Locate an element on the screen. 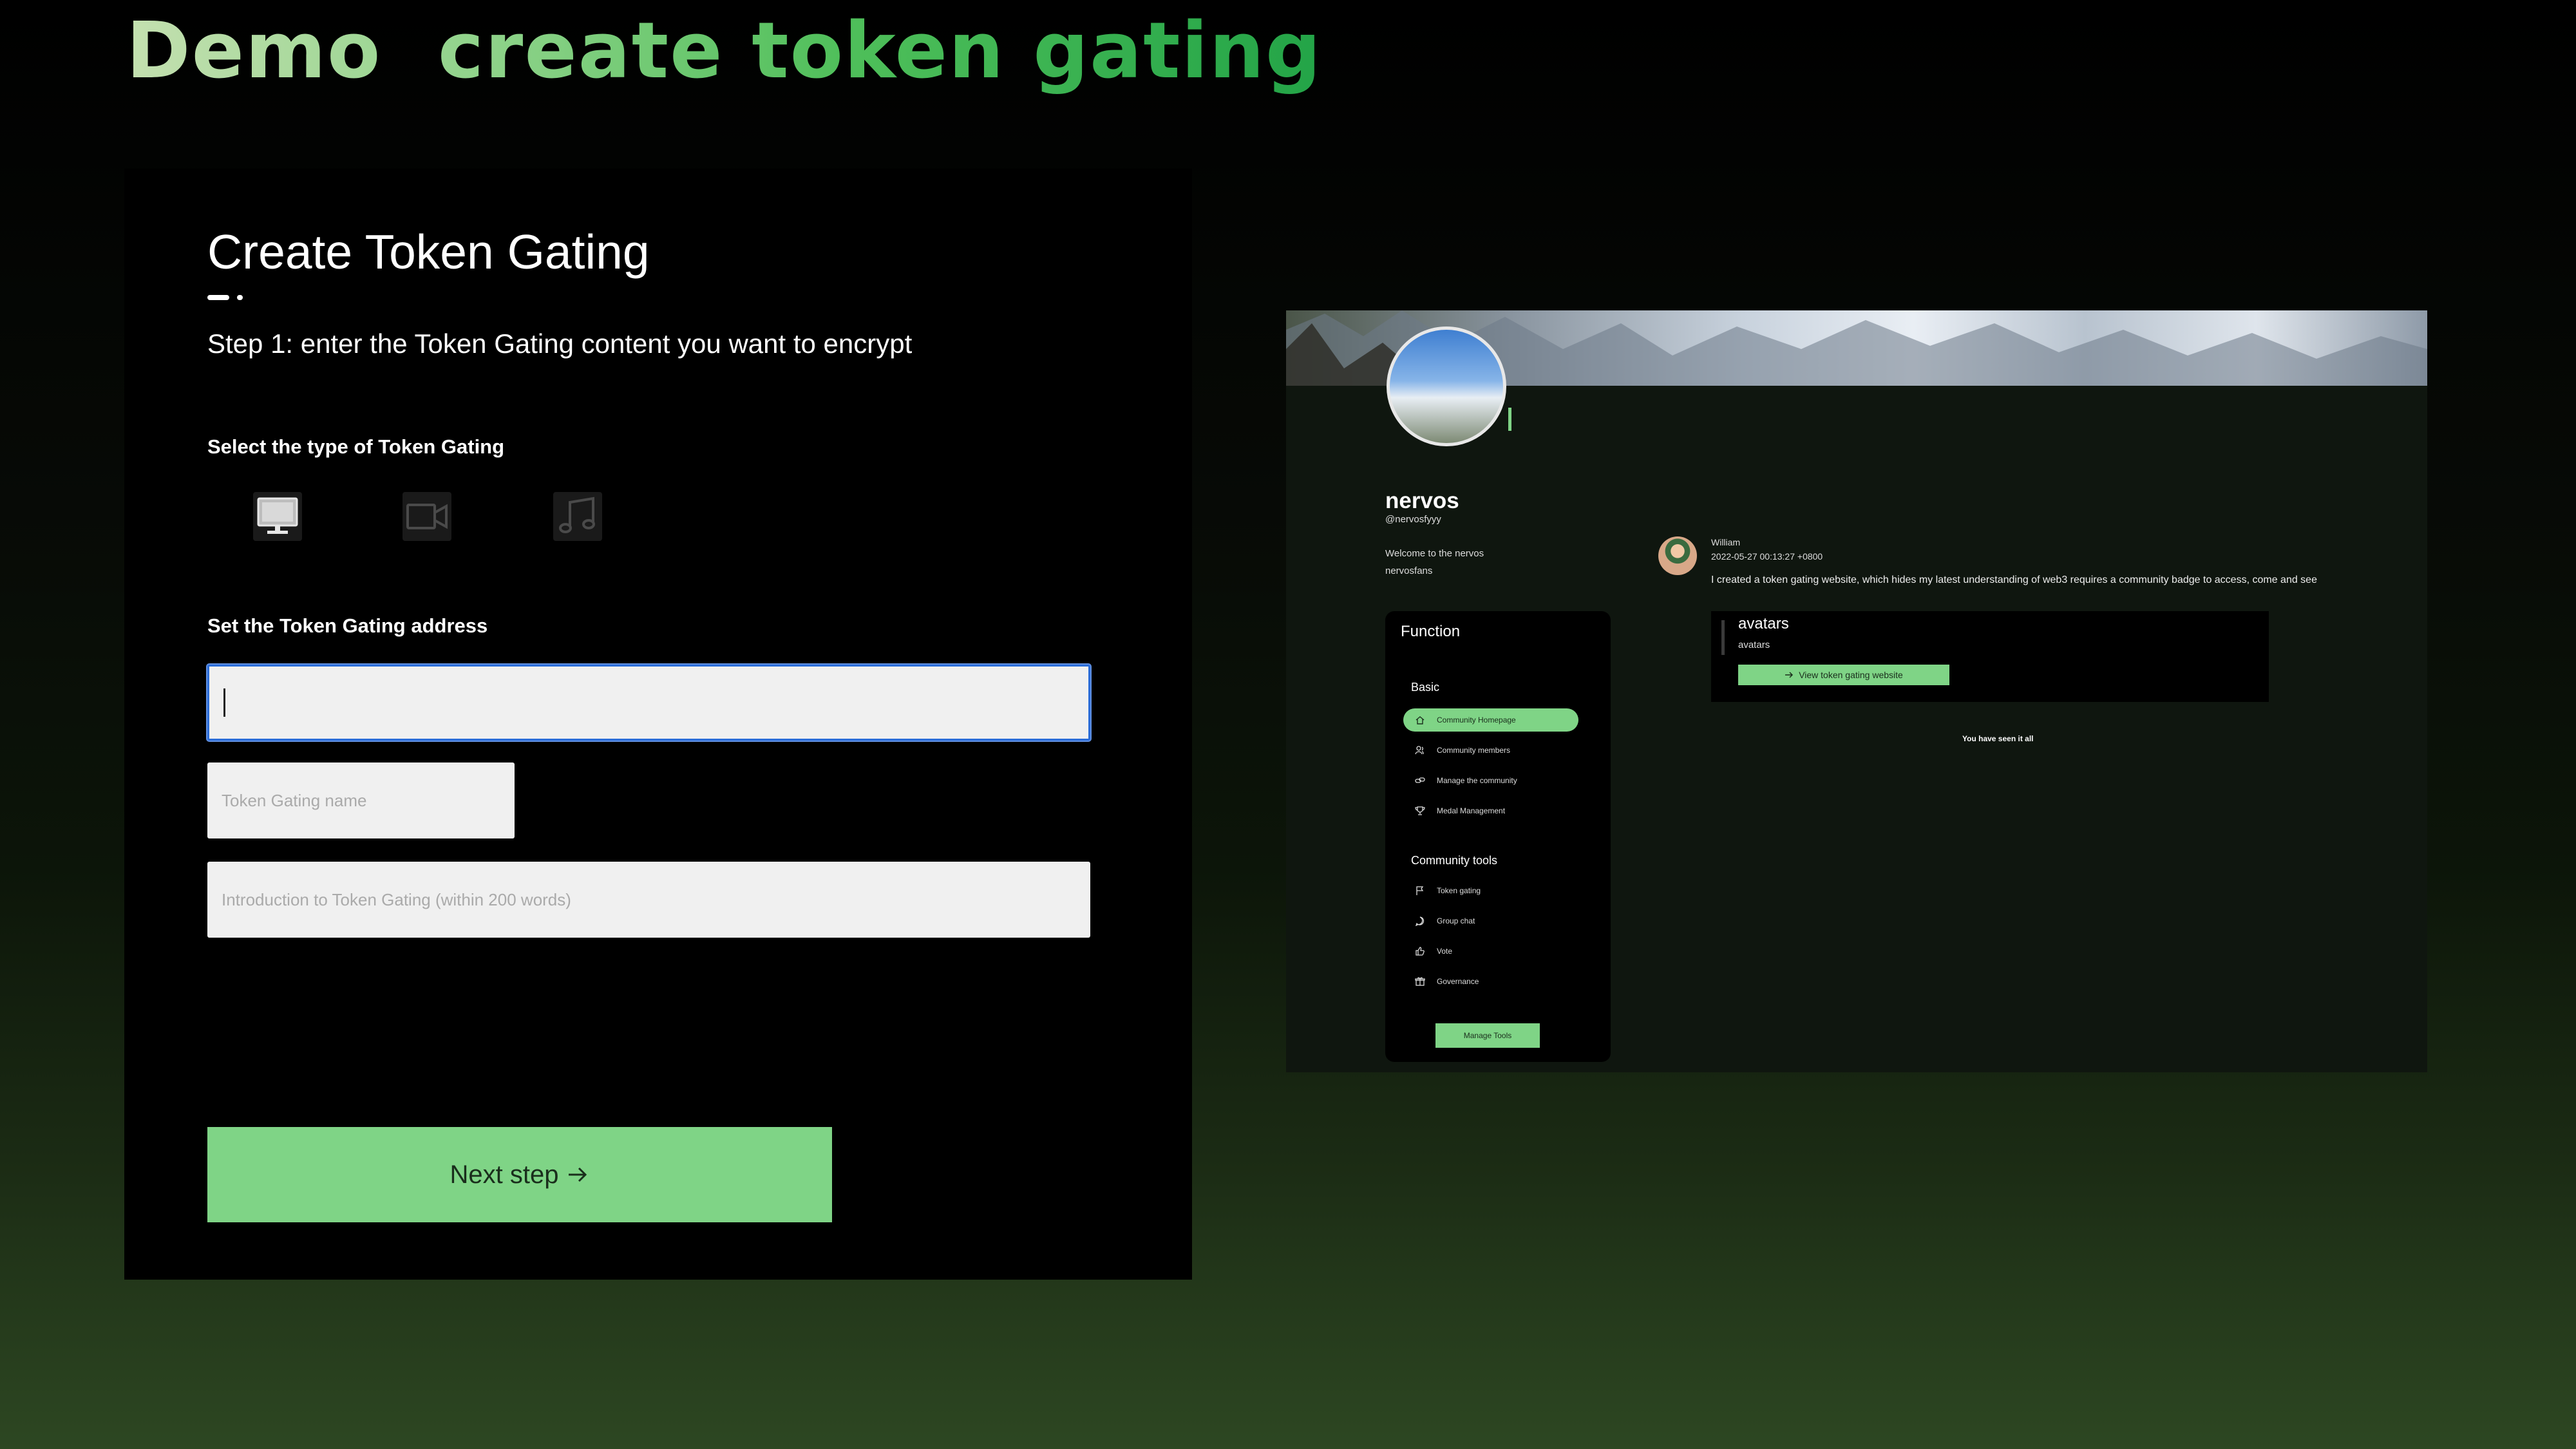 Image resolution: width=2576 pixels, height=1449 pixels. post-author-avatar is located at coordinates (1677, 555).